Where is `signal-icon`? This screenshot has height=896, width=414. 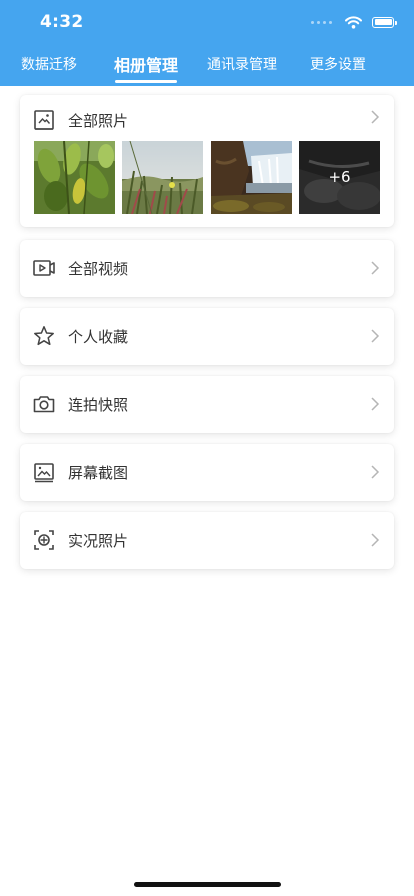
signal-icon is located at coordinates (323, 22).